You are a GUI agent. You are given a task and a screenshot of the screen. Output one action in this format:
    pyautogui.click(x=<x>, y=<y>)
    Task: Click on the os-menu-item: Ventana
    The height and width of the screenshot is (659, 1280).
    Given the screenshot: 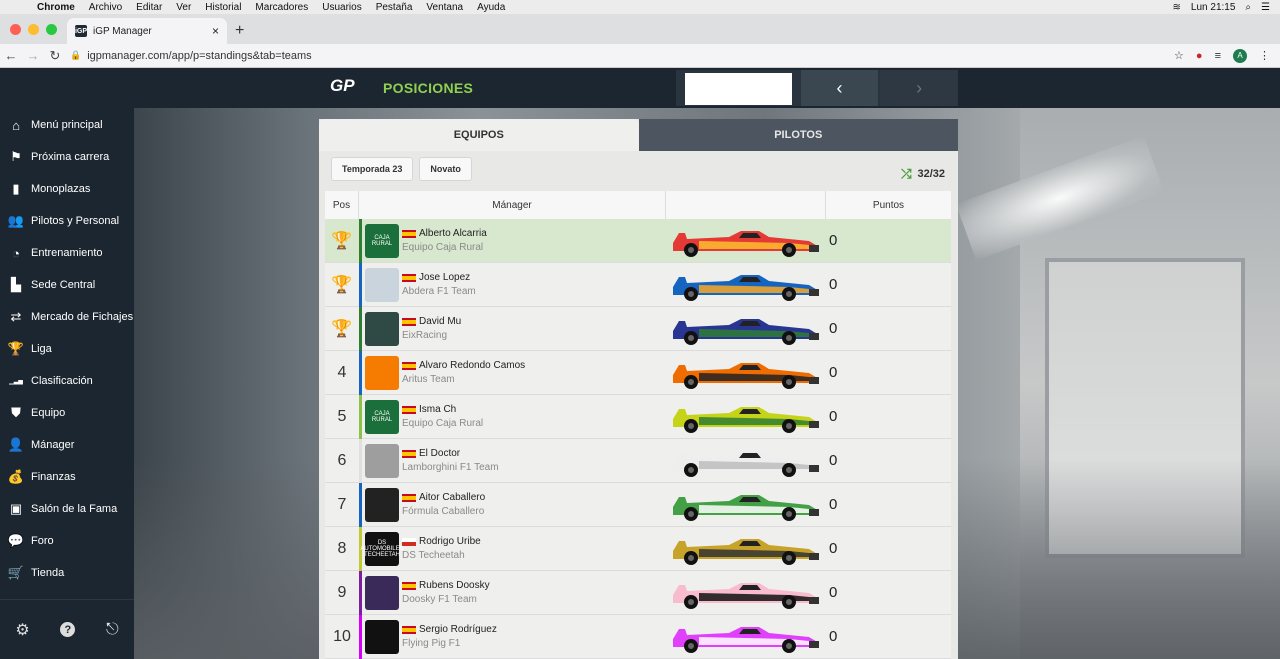 What is the action you would take?
    pyautogui.click(x=444, y=7)
    